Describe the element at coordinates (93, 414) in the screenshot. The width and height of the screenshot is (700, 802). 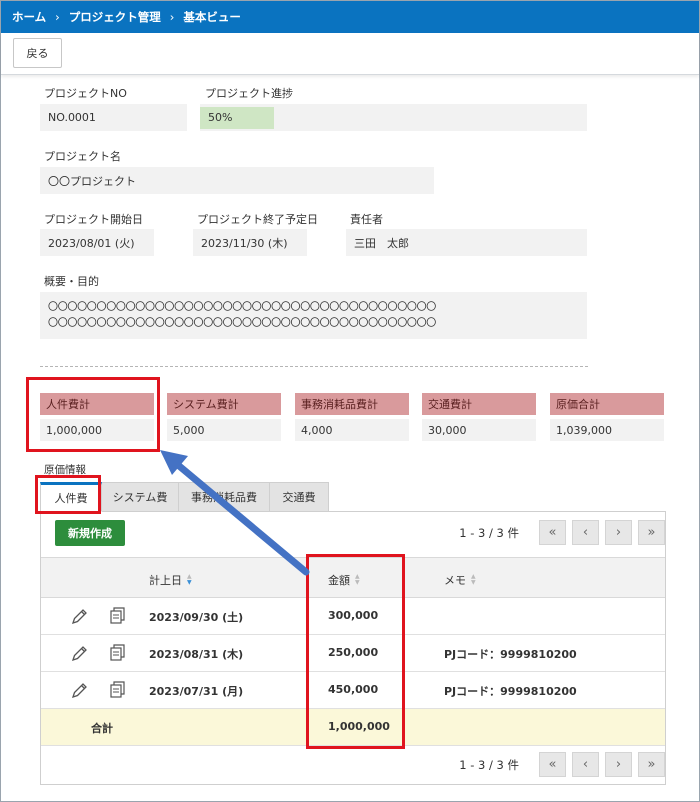
I see `highlight-box-labor-total` at that location.